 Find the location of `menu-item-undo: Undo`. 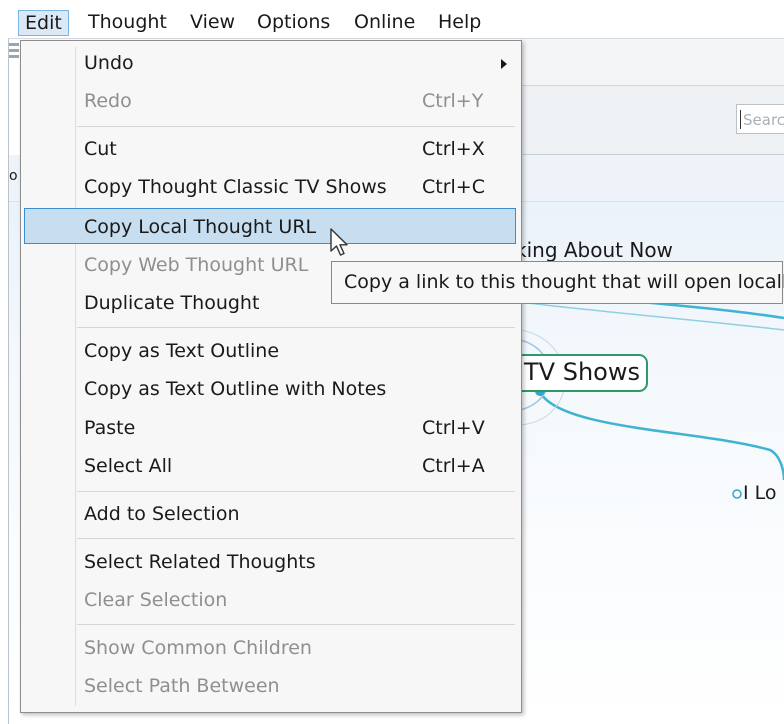

menu-item-undo: Undo is located at coordinates (270, 63).